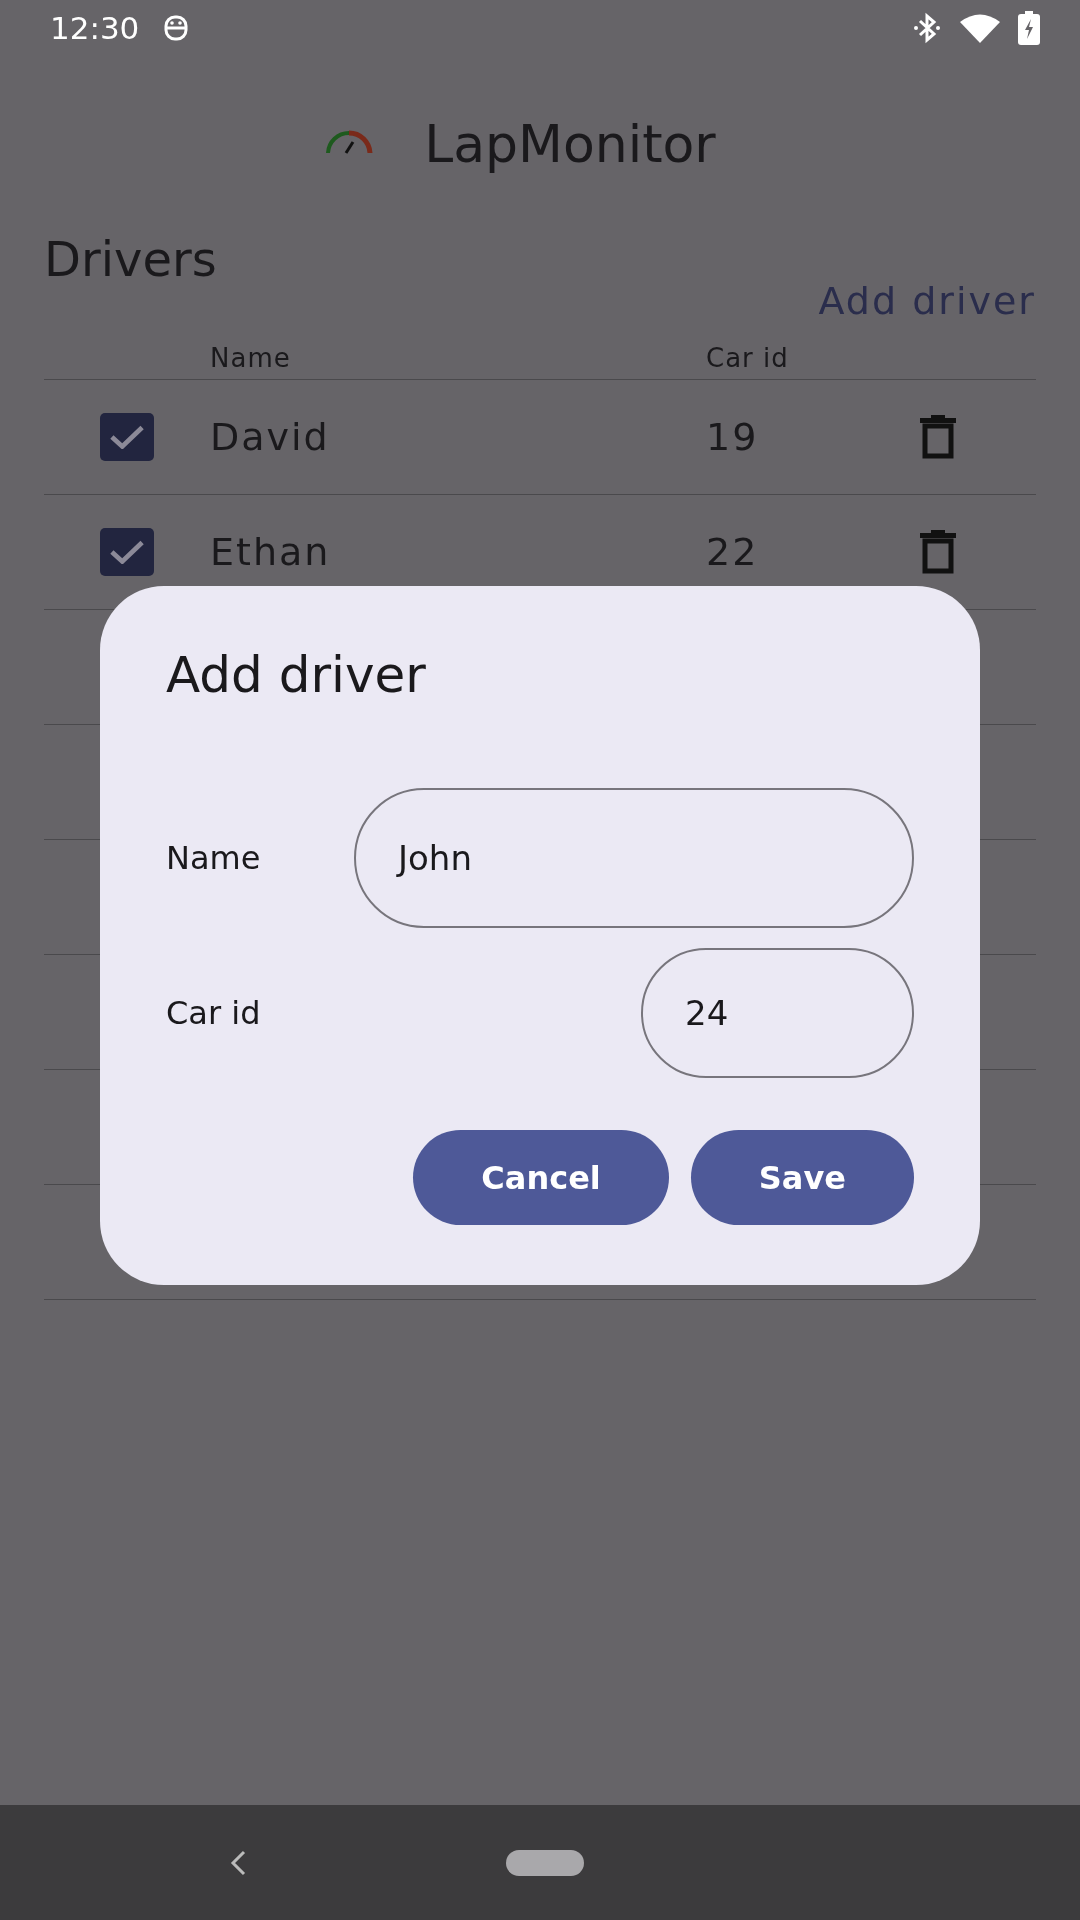 This screenshot has height=1920, width=1080. Describe the element at coordinates (747, 358) in the screenshot. I see `column-header: Car id` at that location.